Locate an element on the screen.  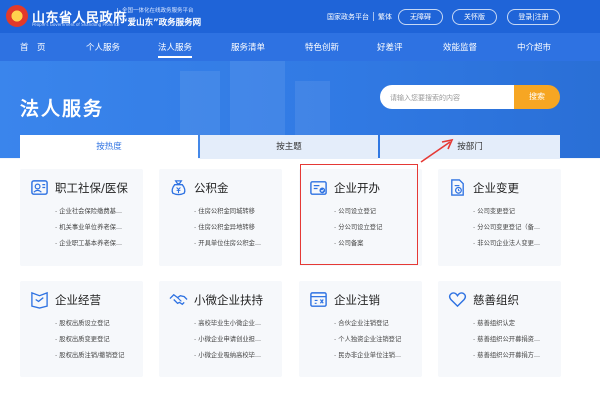
card-item: 住房公积金同城转移 is located at coordinates (234, 214).